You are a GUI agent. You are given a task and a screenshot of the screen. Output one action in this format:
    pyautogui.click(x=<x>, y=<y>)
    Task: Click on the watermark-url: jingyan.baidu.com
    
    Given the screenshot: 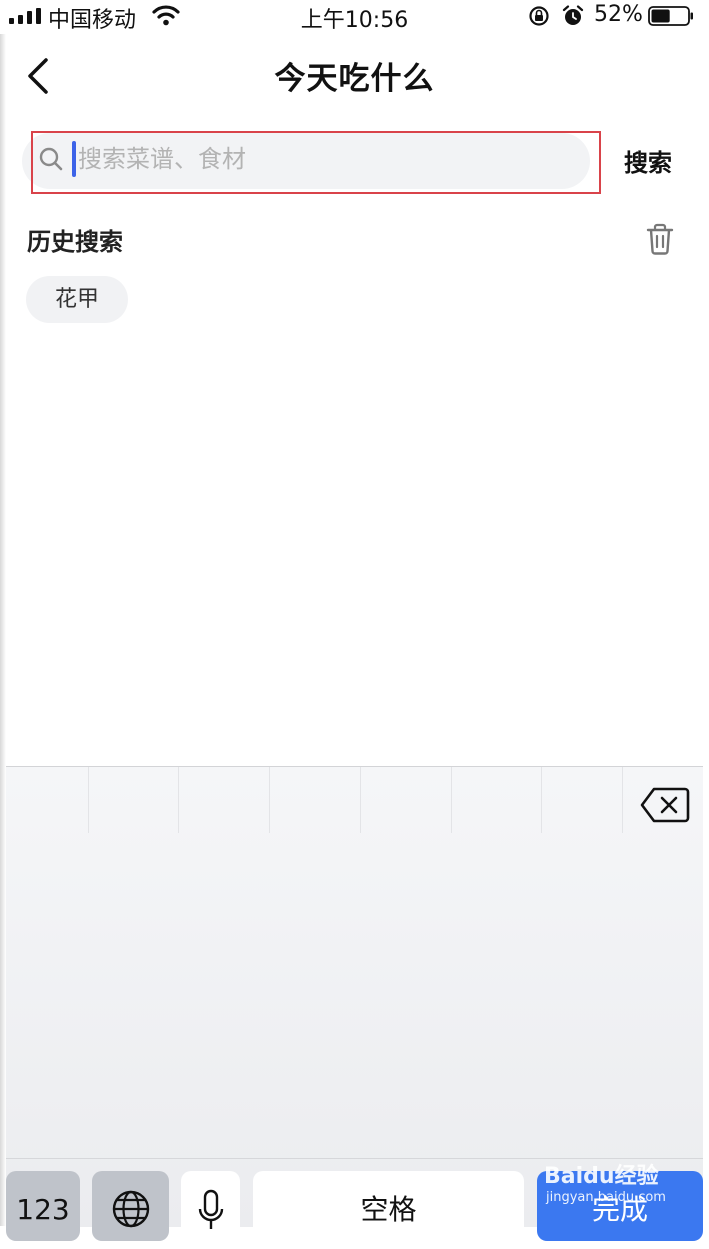 What is the action you would take?
    pyautogui.click(x=606, y=1197)
    